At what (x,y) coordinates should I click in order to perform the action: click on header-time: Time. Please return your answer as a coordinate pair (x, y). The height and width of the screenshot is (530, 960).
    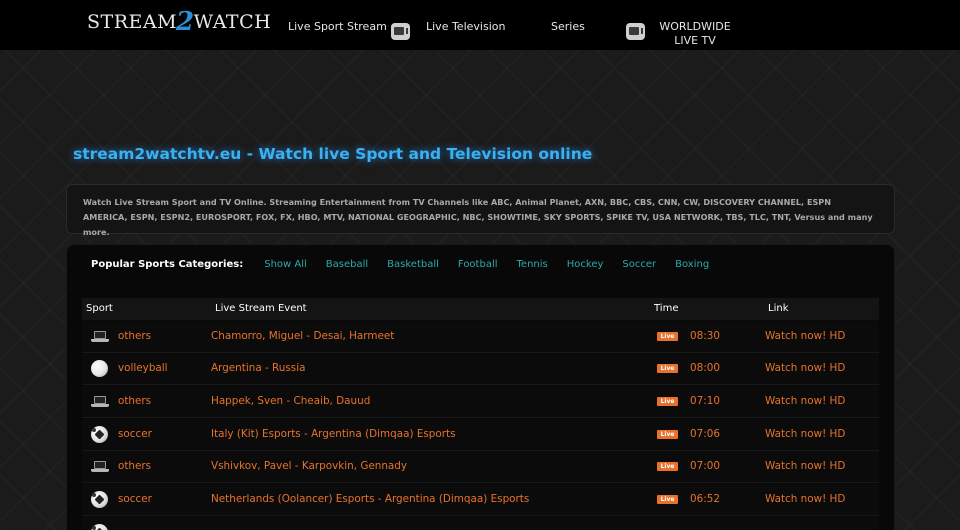
    Looking at the image, I should click on (666, 308).